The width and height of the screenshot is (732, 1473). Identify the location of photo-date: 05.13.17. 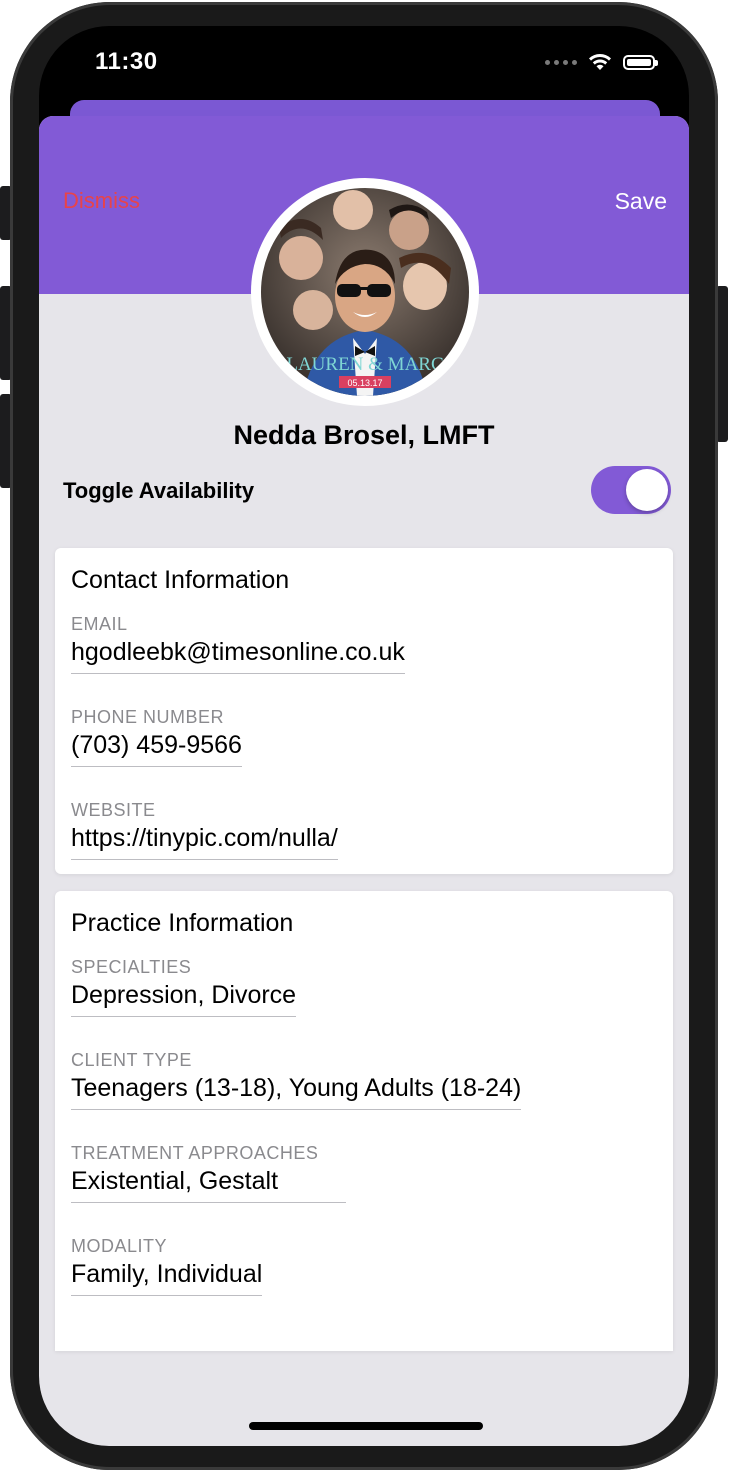
(364, 383).